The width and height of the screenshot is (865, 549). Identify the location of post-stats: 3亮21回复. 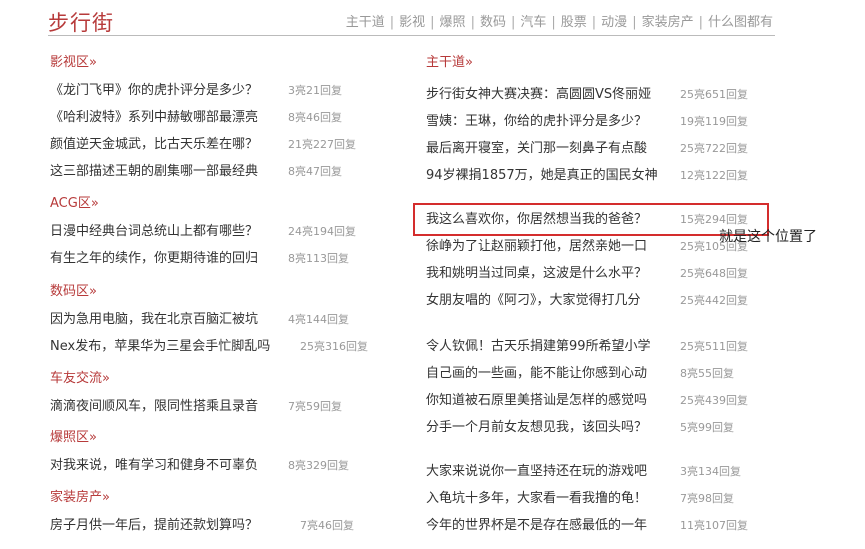
(315, 90).